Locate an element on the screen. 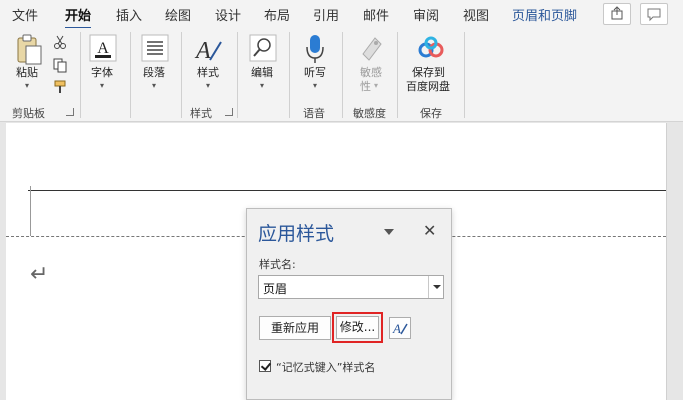 The width and height of the screenshot is (683, 400). format-painter-icon is located at coordinates (60, 88).